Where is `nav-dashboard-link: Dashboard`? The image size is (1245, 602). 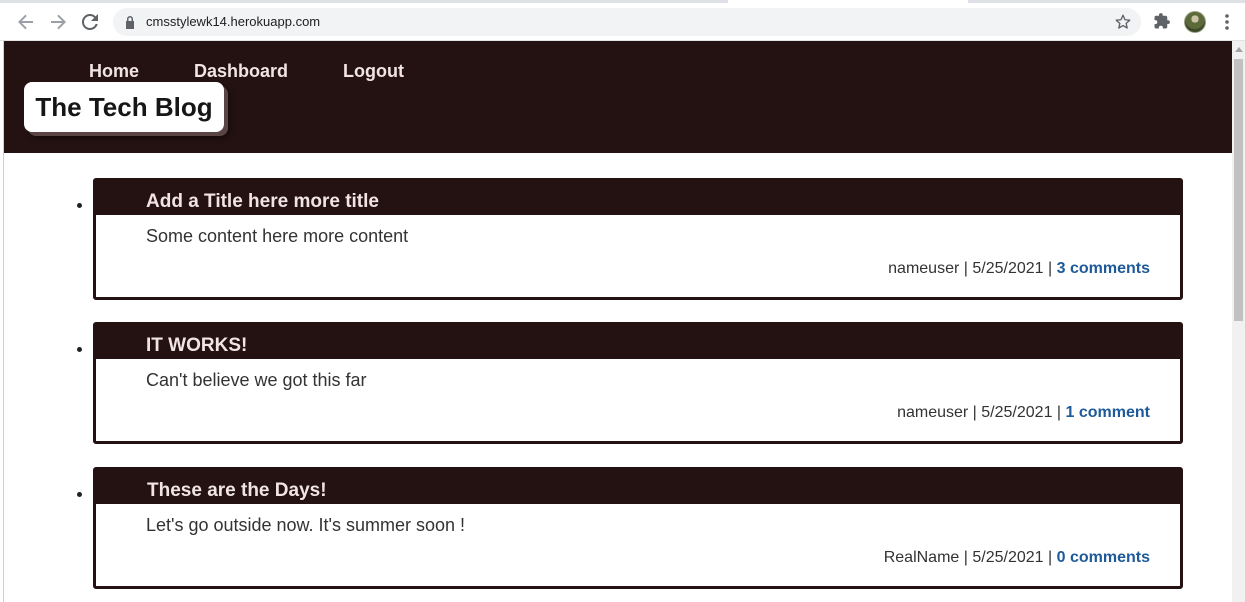
nav-dashboard-link: Dashboard is located at coordinates (241, 71).